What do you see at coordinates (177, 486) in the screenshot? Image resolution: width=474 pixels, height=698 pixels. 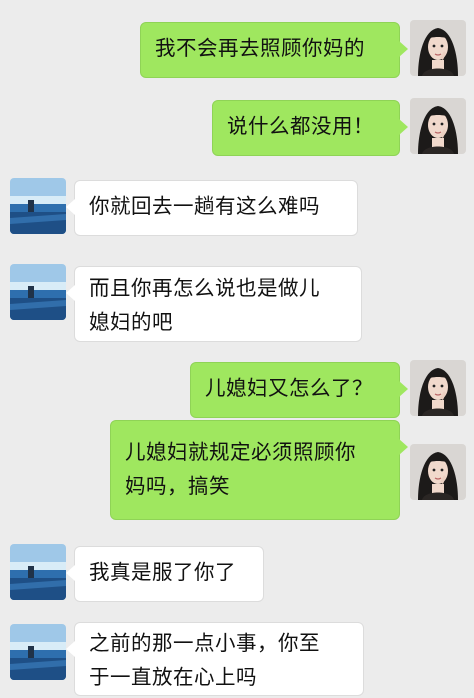 I see `message-line: 妈吗，搞笑` at bounding box center [177, 486].